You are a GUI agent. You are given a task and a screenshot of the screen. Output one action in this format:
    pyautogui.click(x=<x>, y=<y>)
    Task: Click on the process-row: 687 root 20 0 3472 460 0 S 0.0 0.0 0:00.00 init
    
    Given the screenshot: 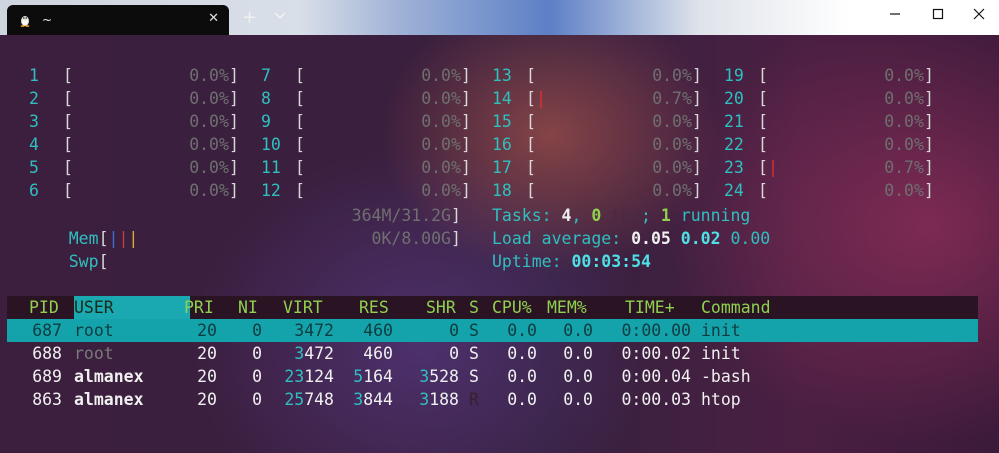 What is the action you would take?
    pyautogui.click(x=492, y=330)
    